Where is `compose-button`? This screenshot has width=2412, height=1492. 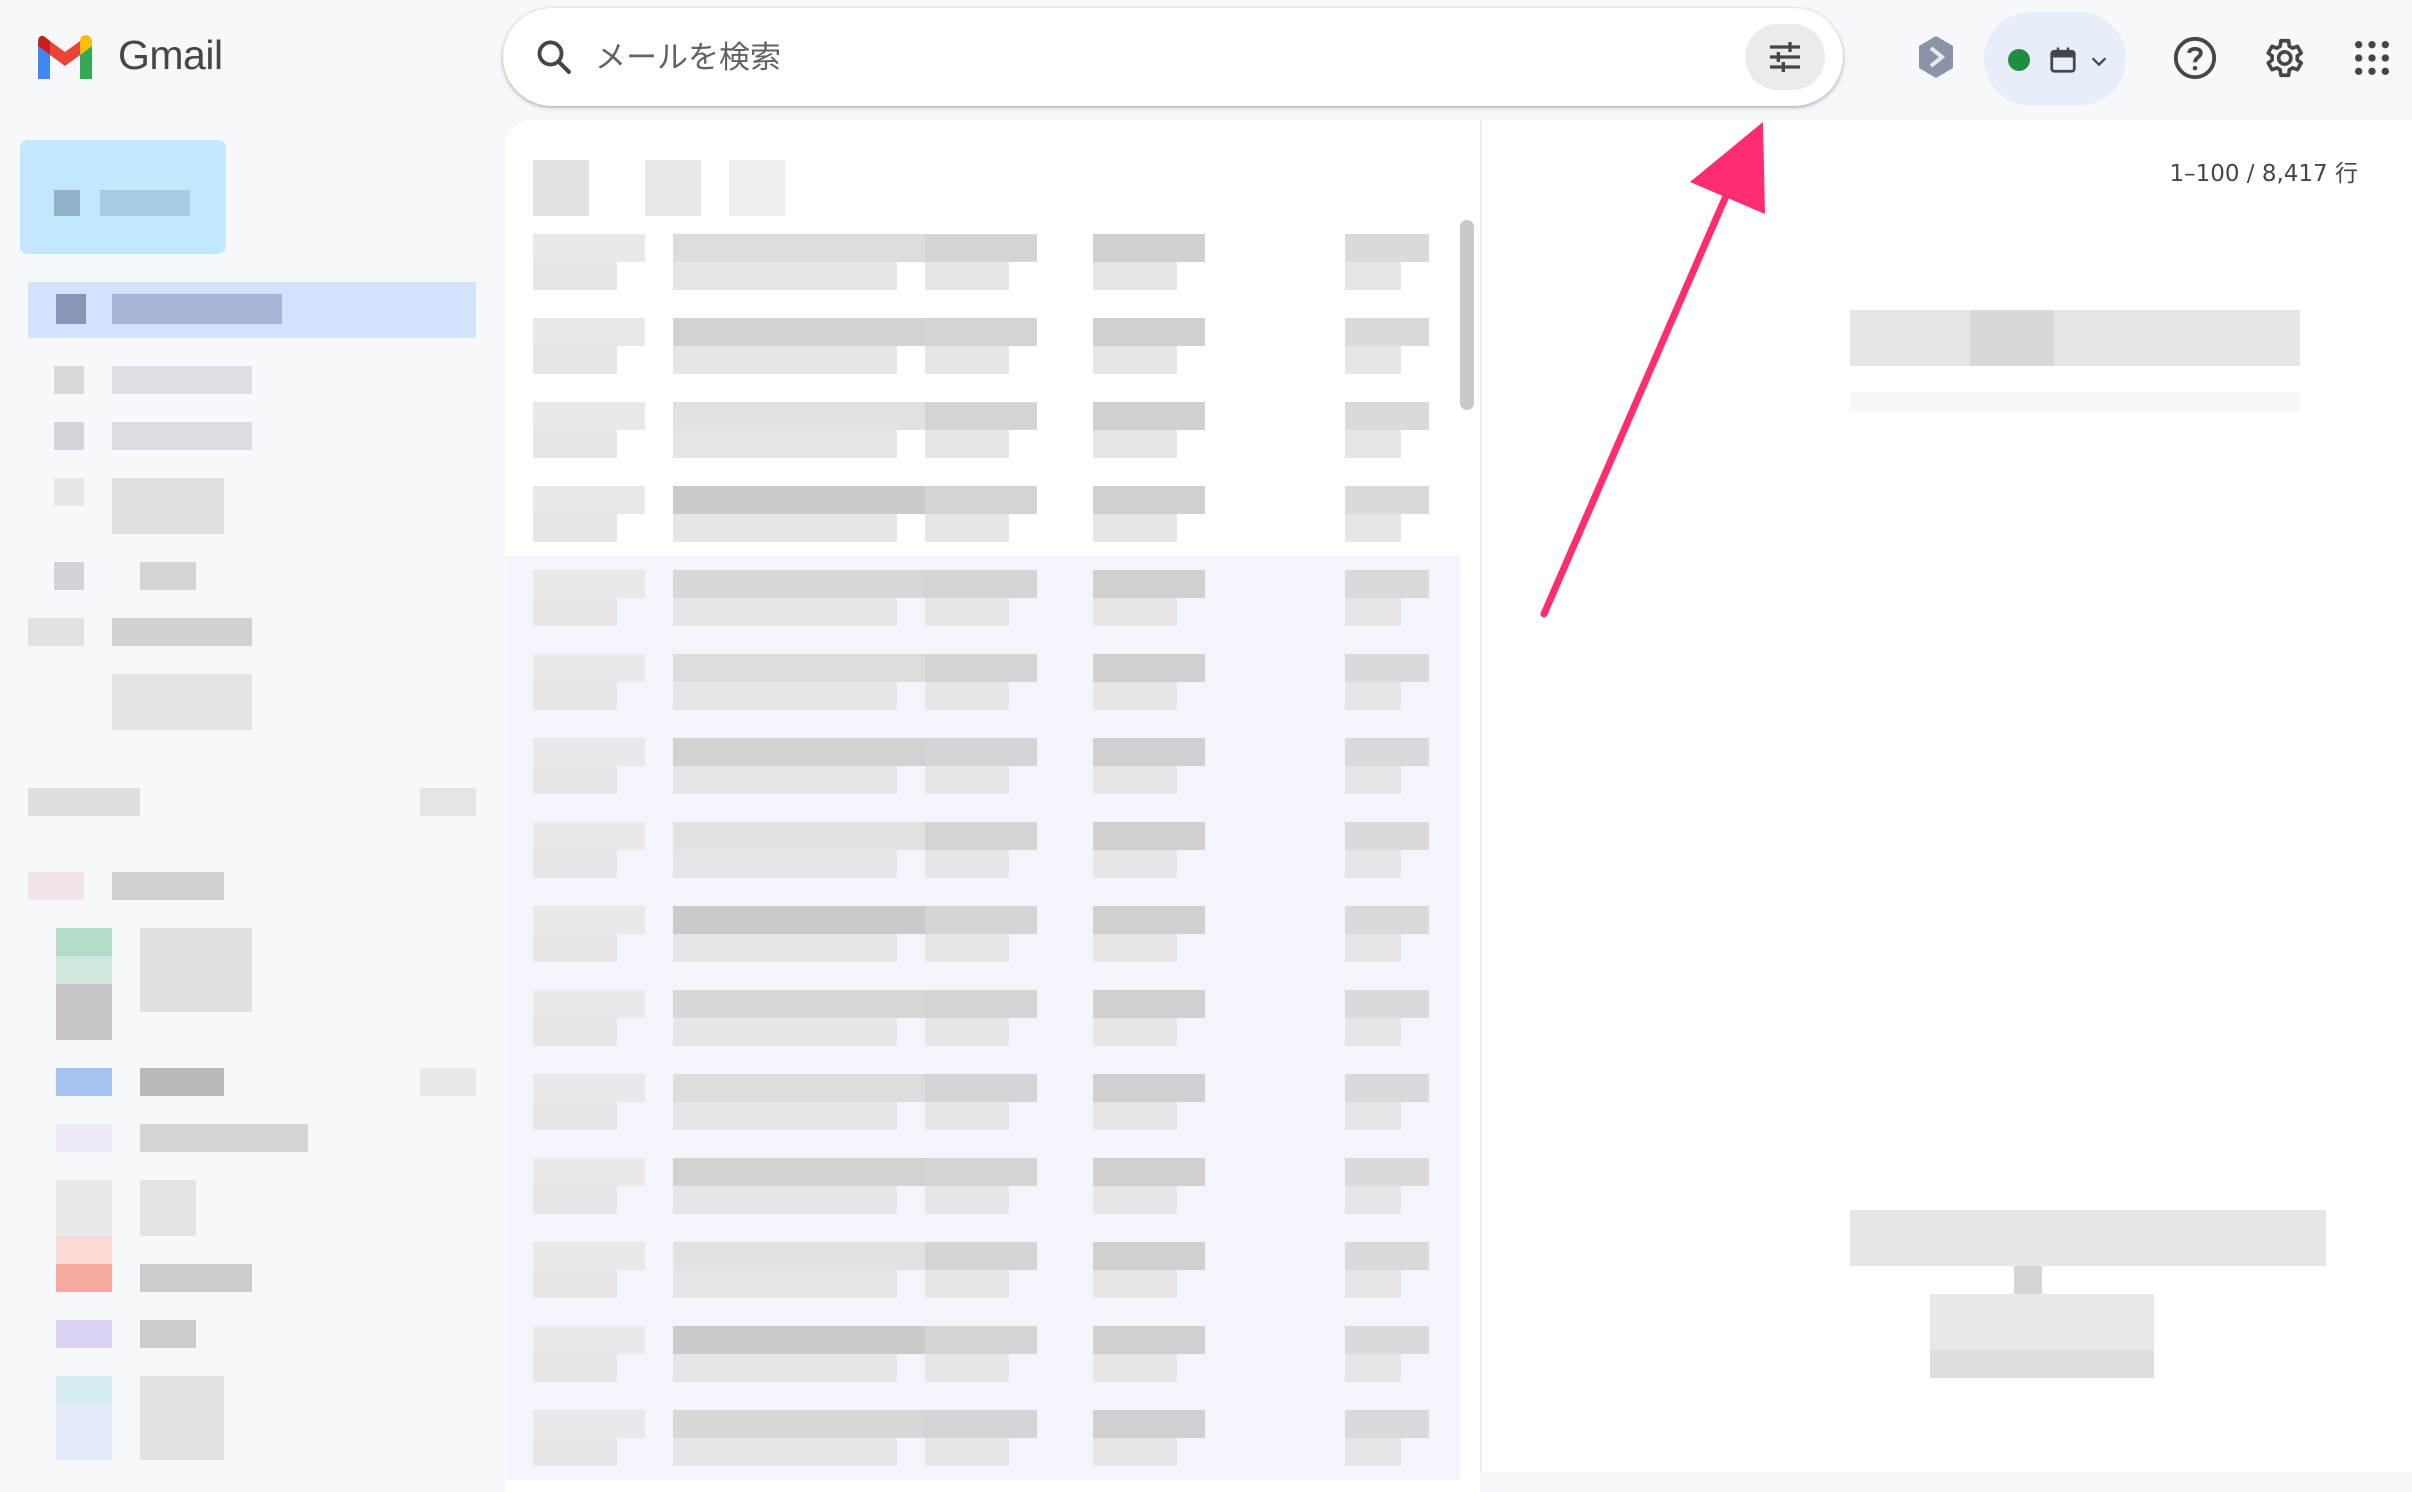
compose-button is located at coordinates (123, 197).